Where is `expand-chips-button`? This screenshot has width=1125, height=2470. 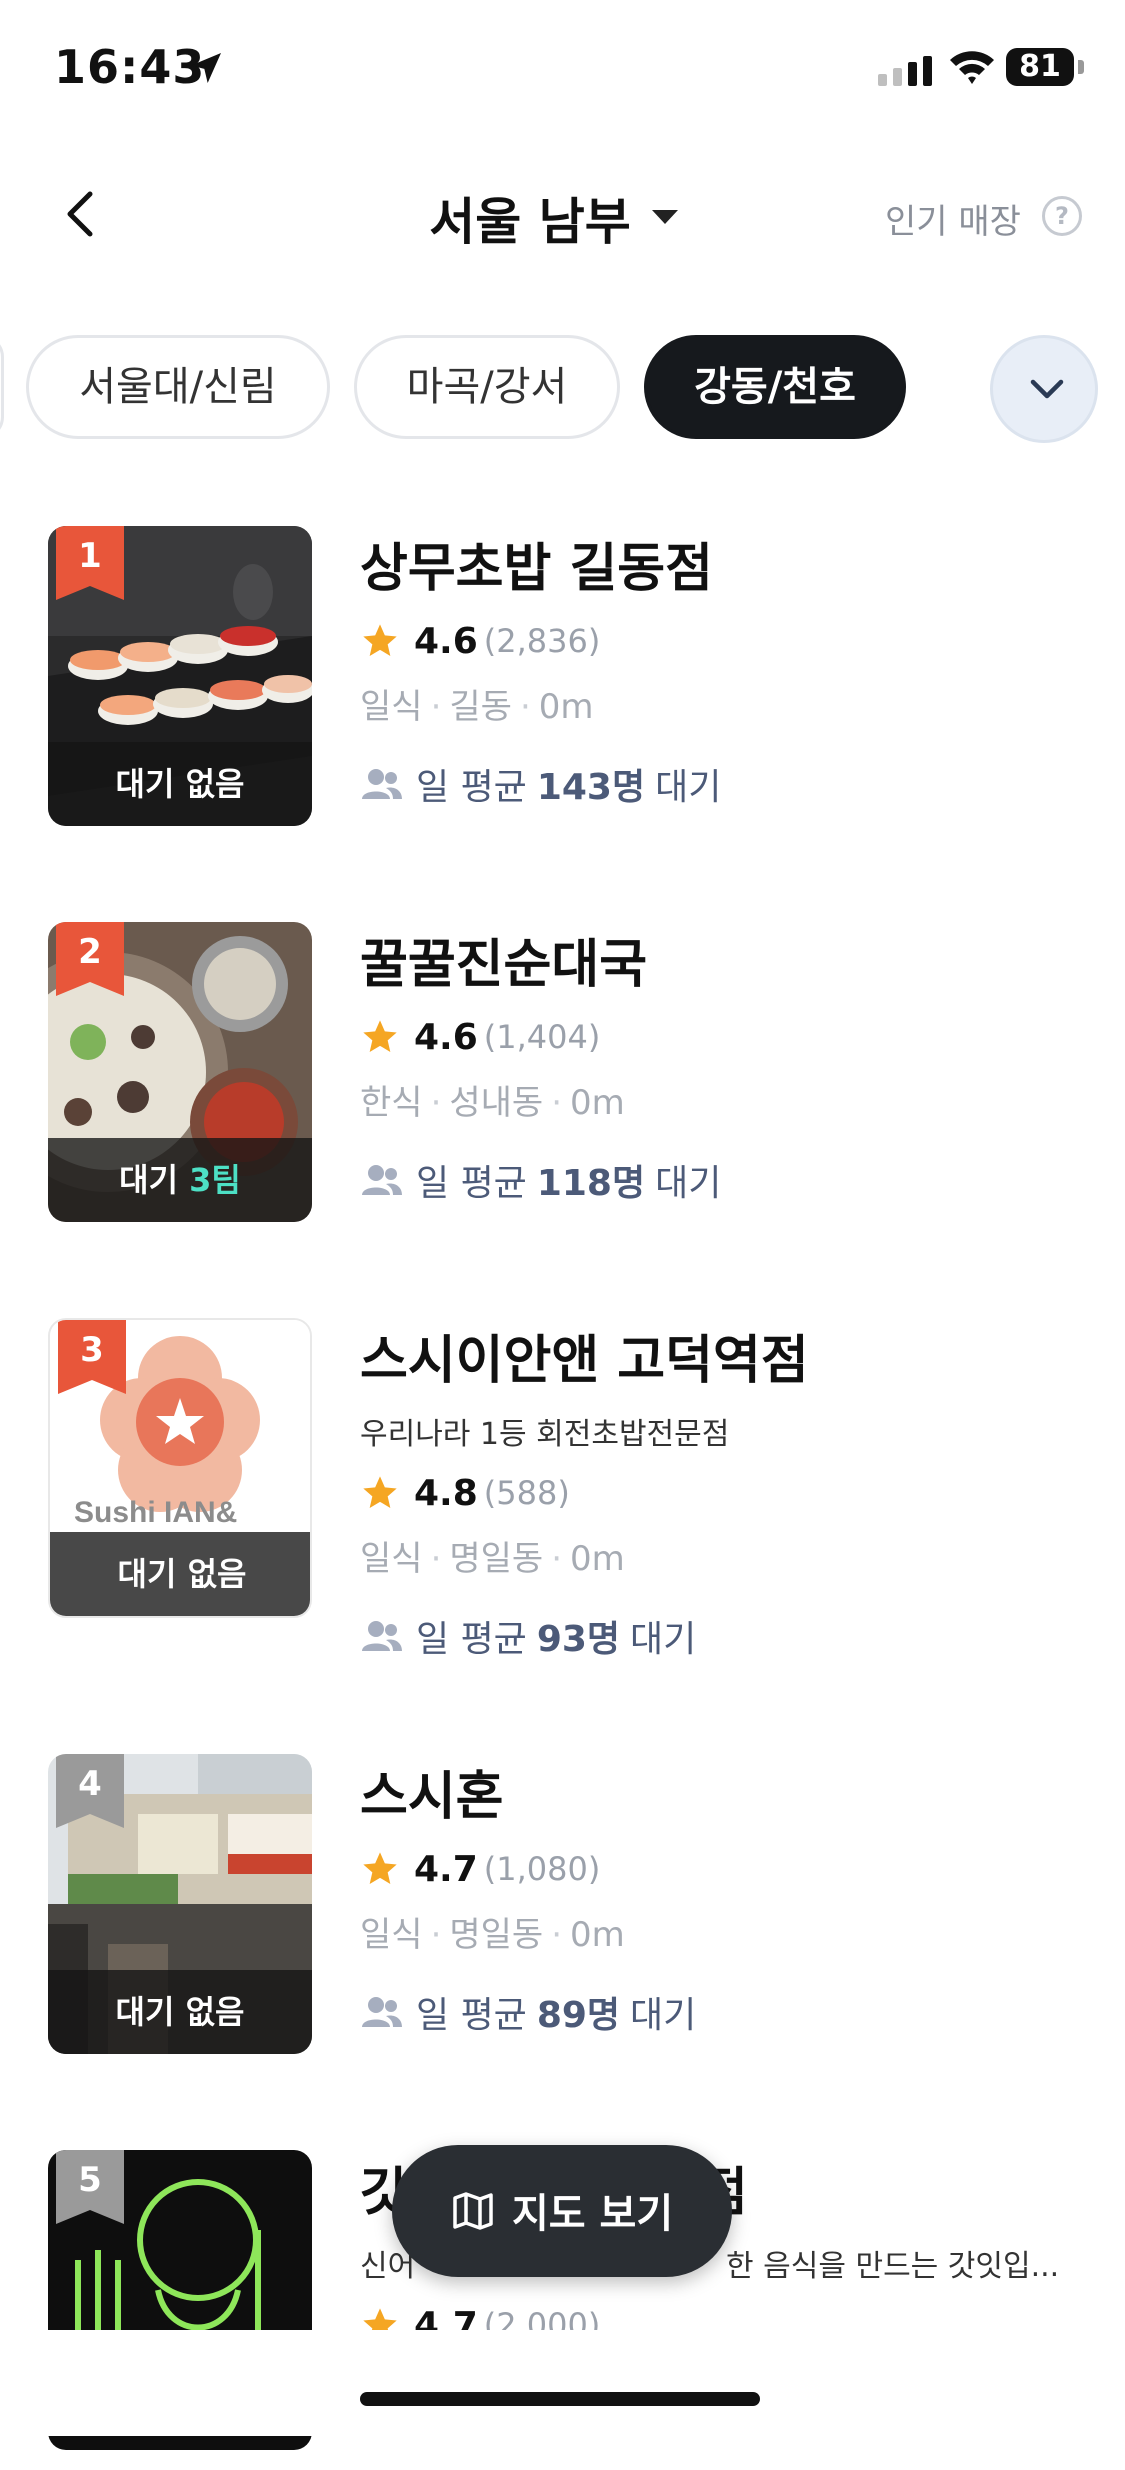 expand-chips-button is located at coordinates (1044, 389).